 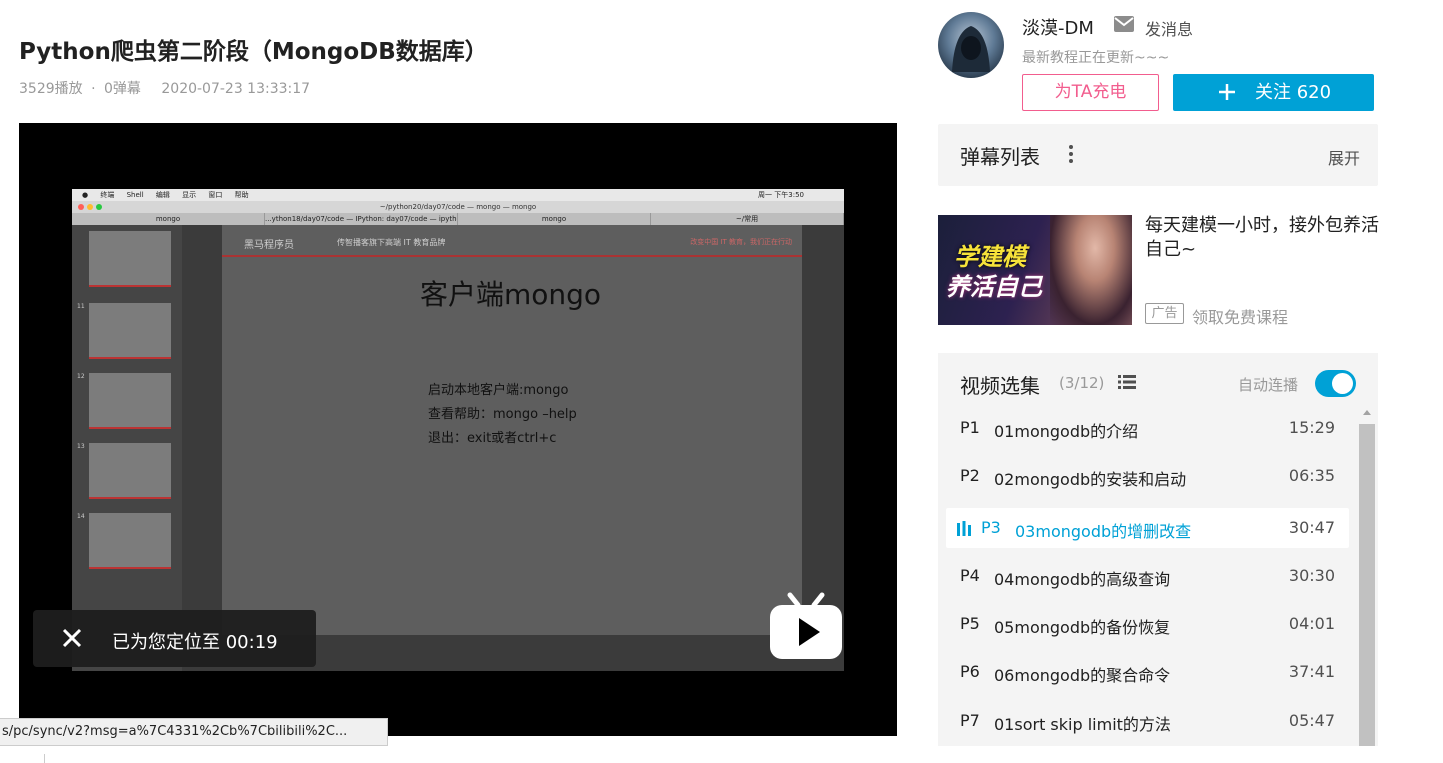 I want to click on uploader-name: 淡漠-DM, so click(x=1058, y=27).